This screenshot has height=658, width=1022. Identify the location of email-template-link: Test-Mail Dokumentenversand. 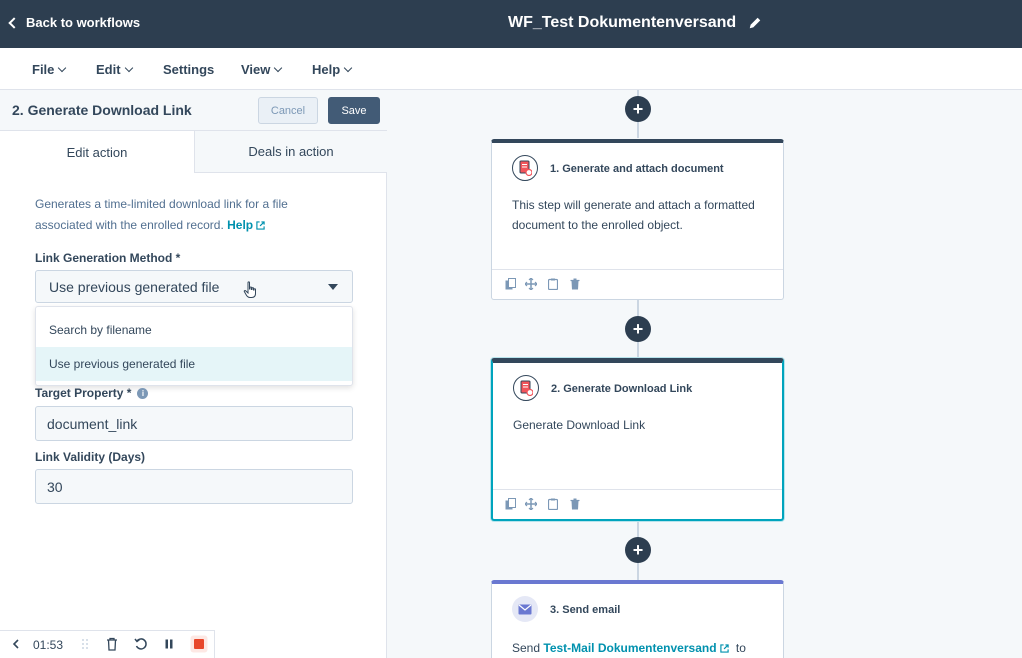
(636, 648).